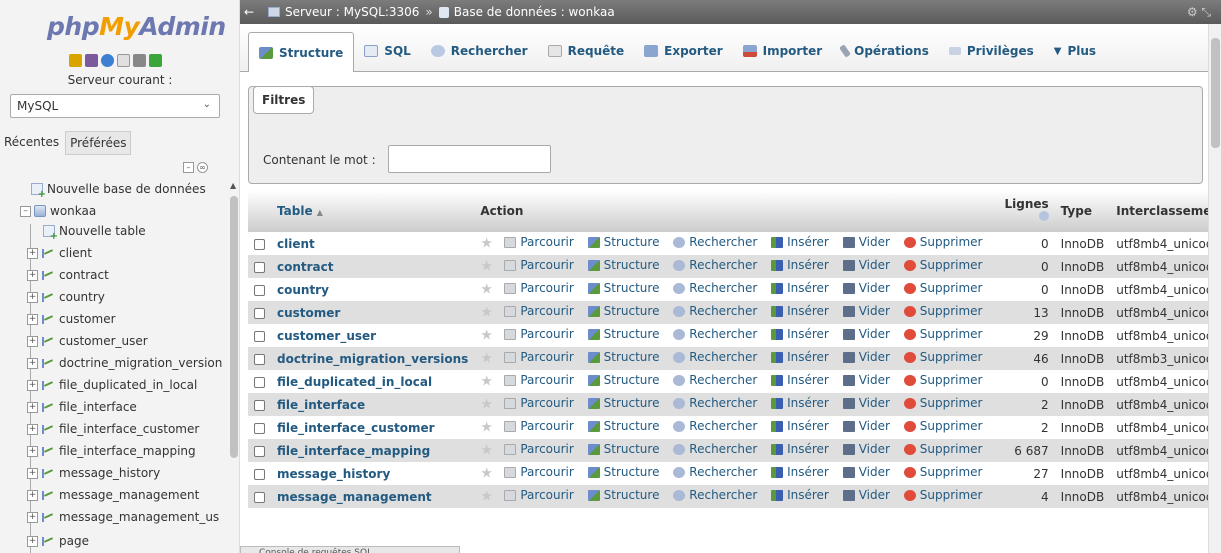  What do you see at coordinates (87, 341) in the screenshot?
I see `tree-table-item: + customer_user` at bounding box center [87, 341].